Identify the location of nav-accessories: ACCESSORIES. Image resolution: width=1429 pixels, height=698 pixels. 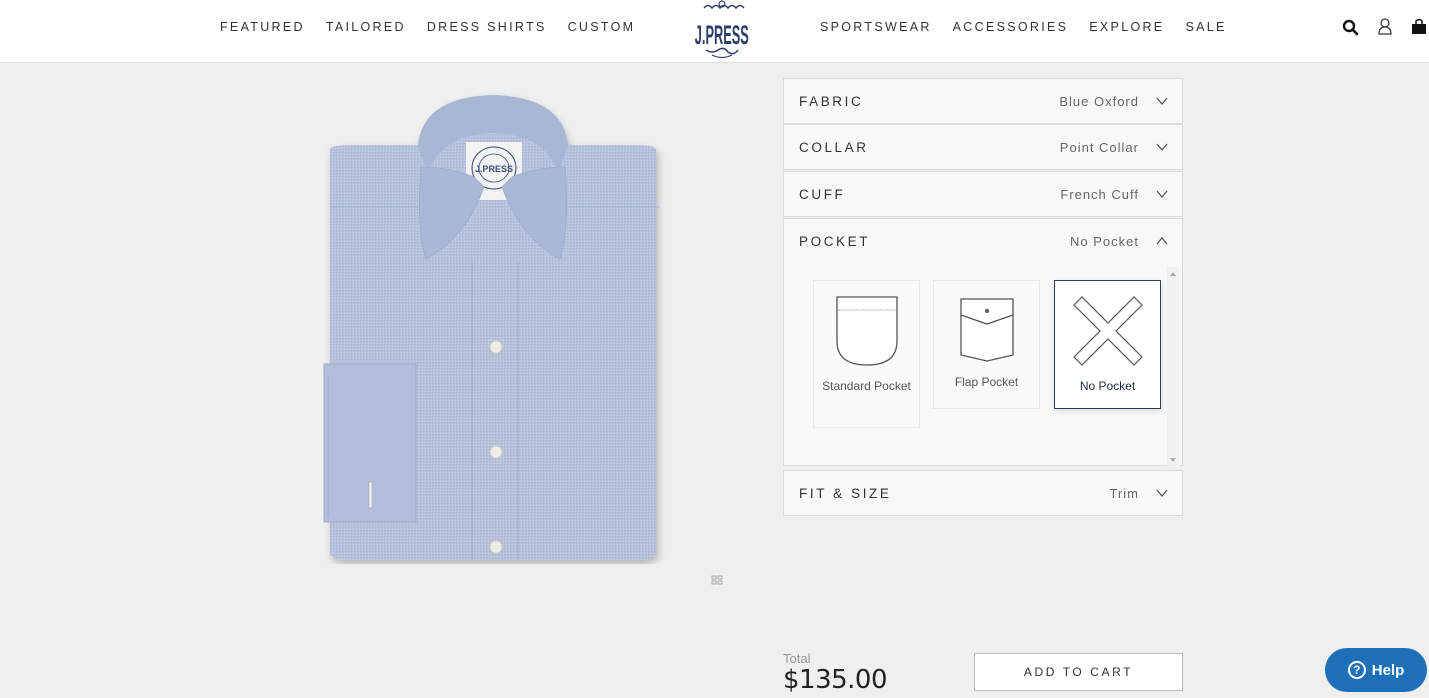
(1011, 27).